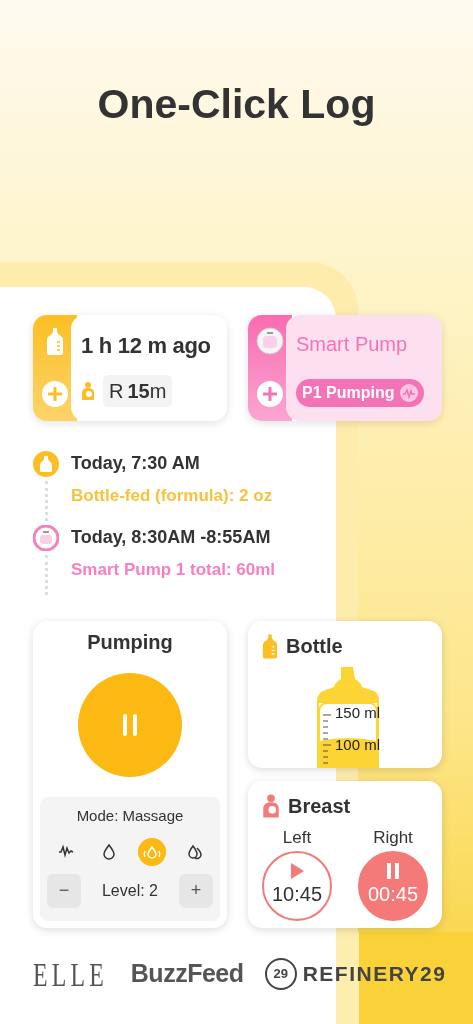 The image size is (473, 1024). What do you see at coordinates (393, 838) in the screenshot?
I see `side-label: Right` at bounding box center [393, 838].